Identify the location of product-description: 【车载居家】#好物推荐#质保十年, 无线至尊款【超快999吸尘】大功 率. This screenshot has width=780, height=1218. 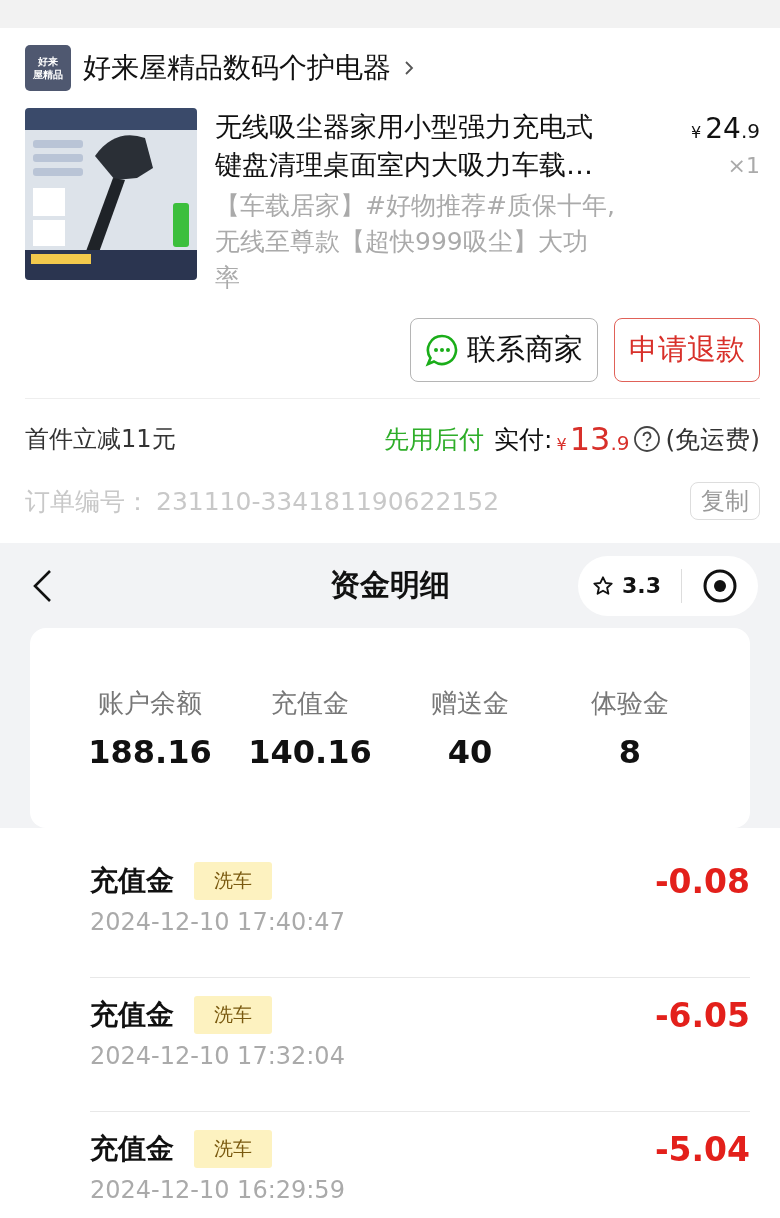
(415, 242).